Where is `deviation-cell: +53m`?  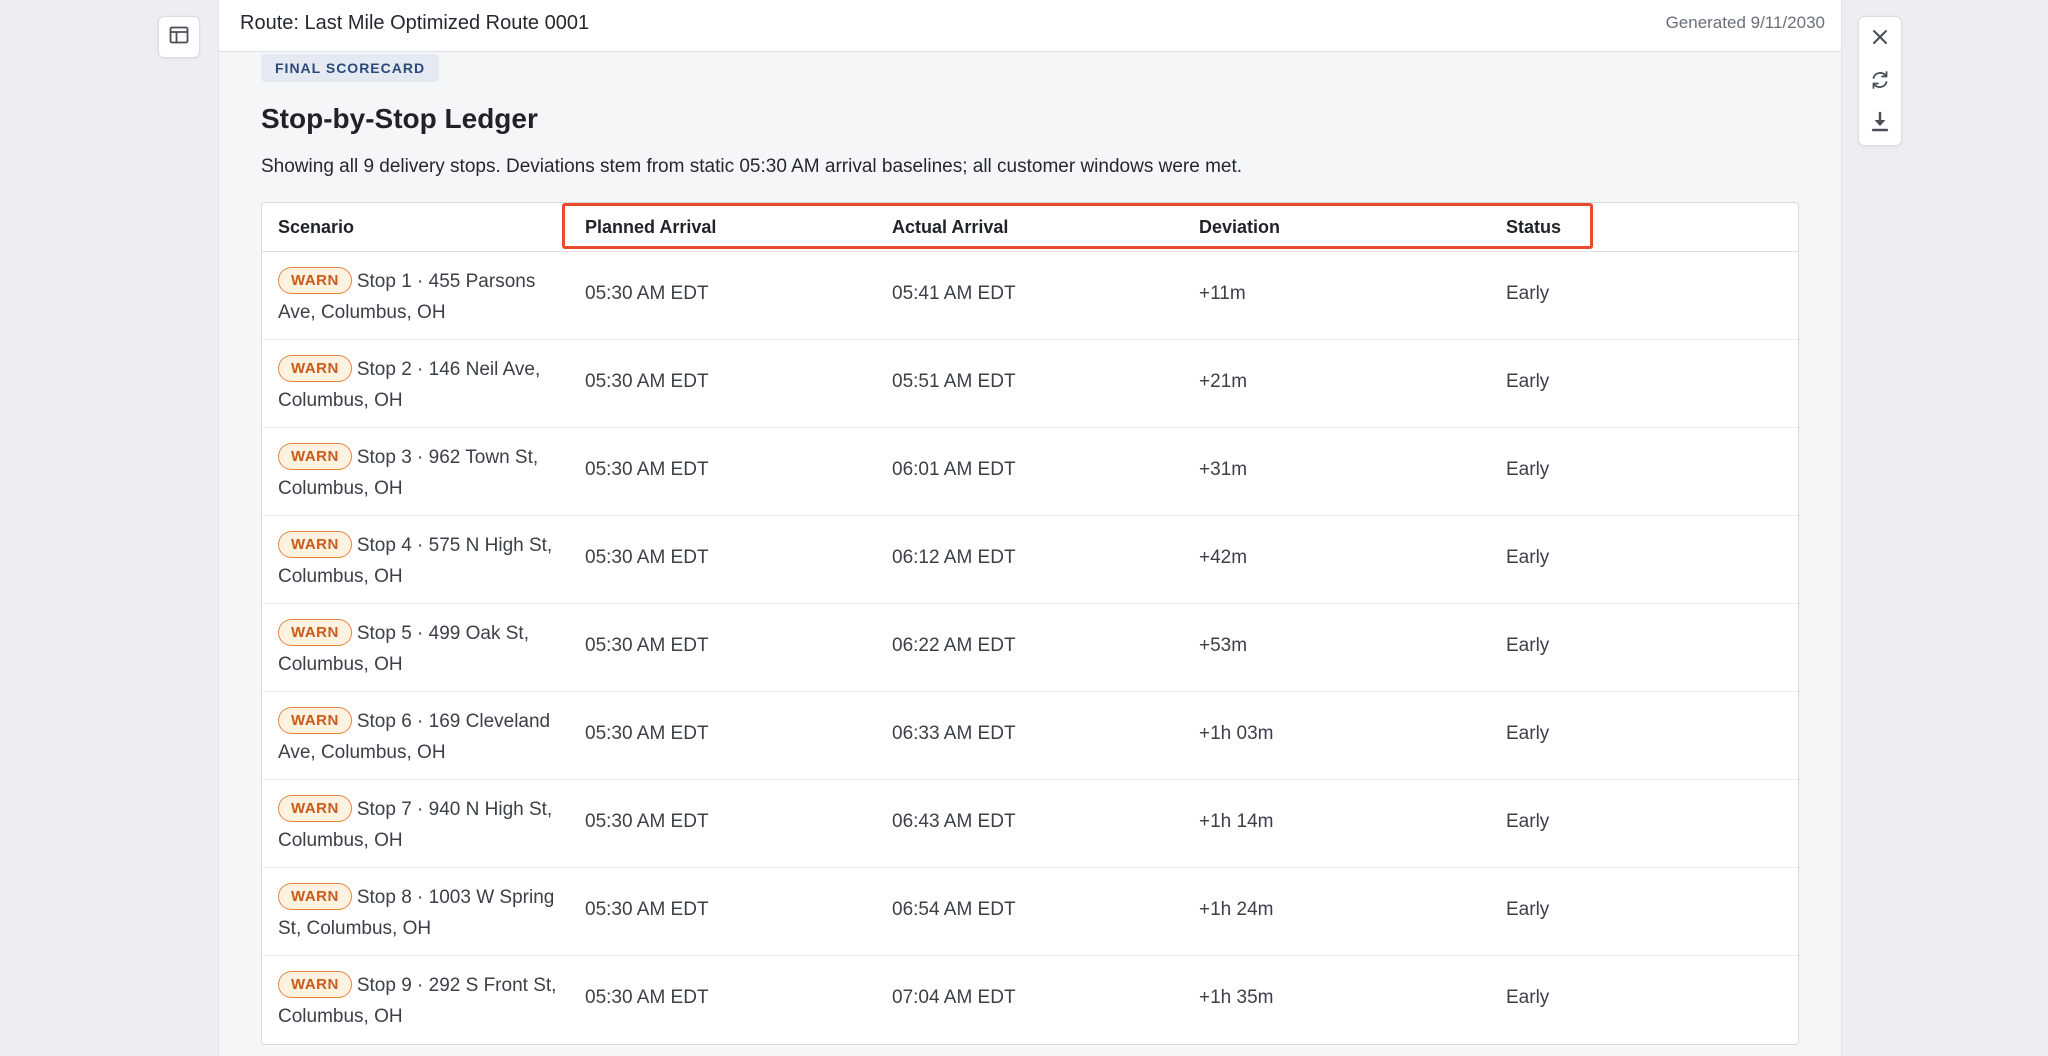 deviation-cell: +53m is located at coordinates (1223, 645).